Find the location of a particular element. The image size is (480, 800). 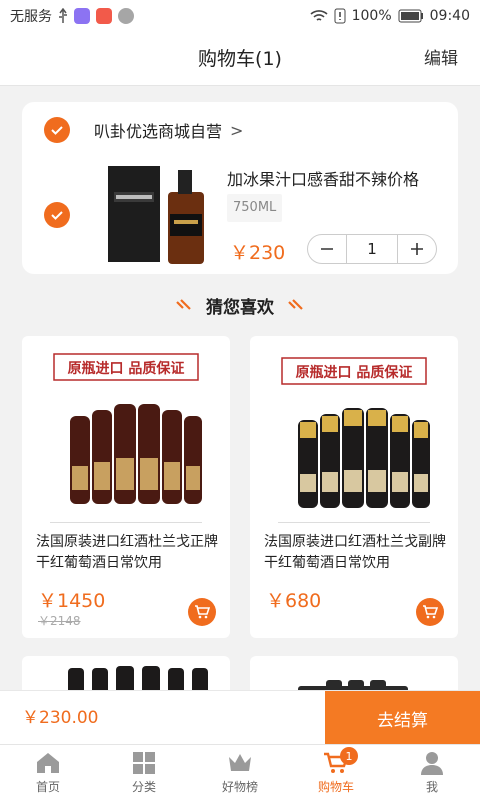

app-notification-icon is located at coordinates (82, 16).